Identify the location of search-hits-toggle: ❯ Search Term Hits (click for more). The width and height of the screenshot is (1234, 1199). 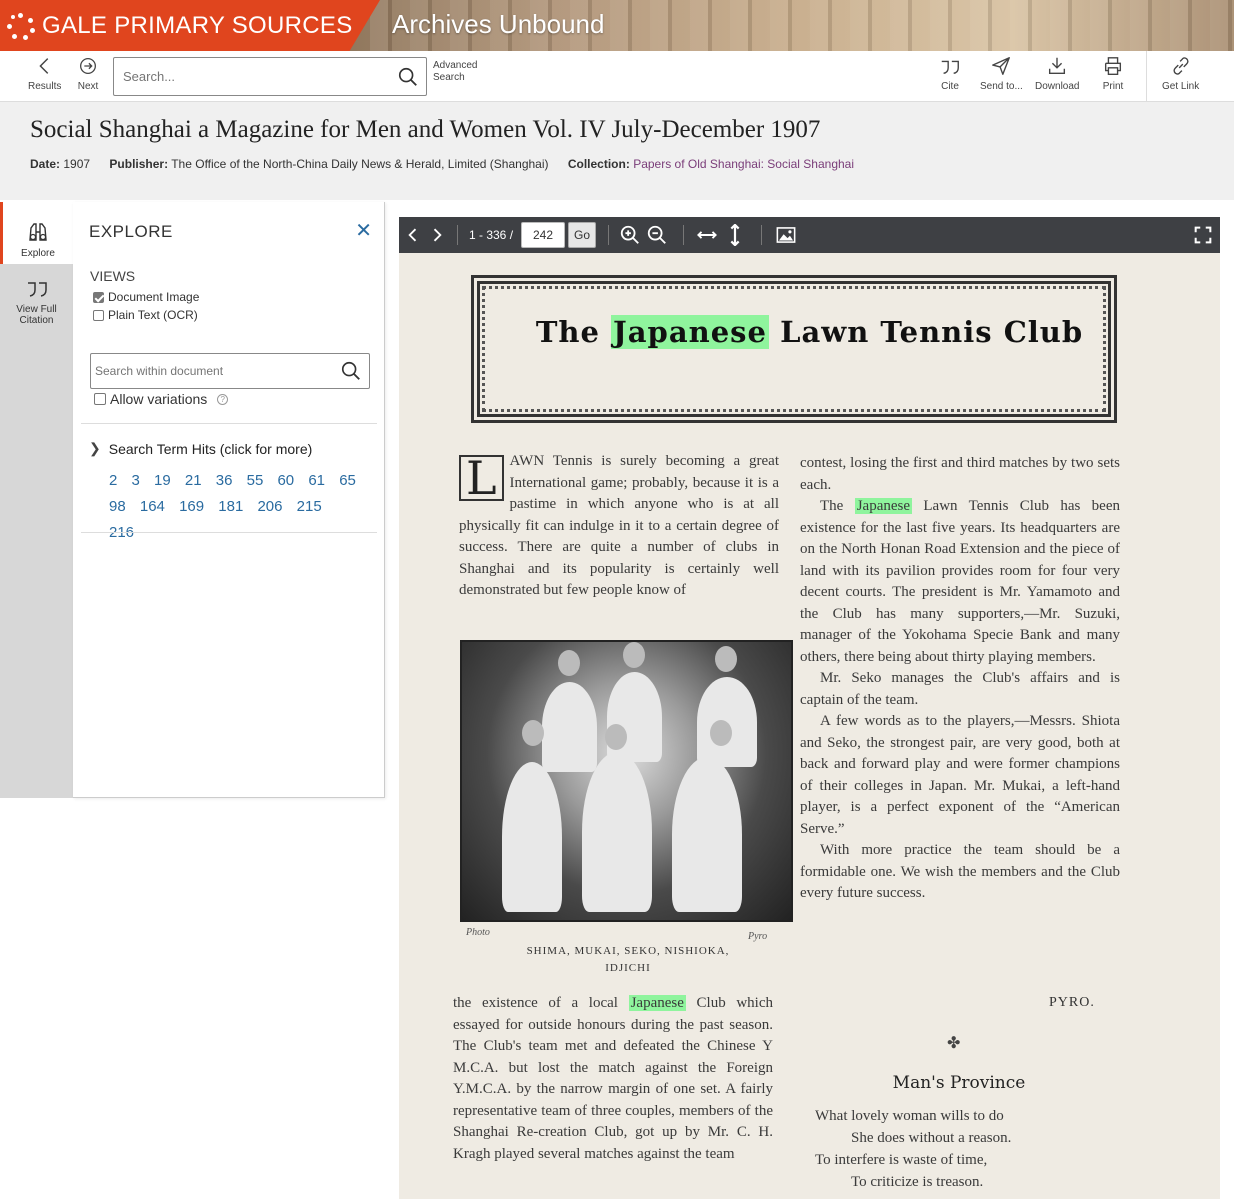
(200, 448).